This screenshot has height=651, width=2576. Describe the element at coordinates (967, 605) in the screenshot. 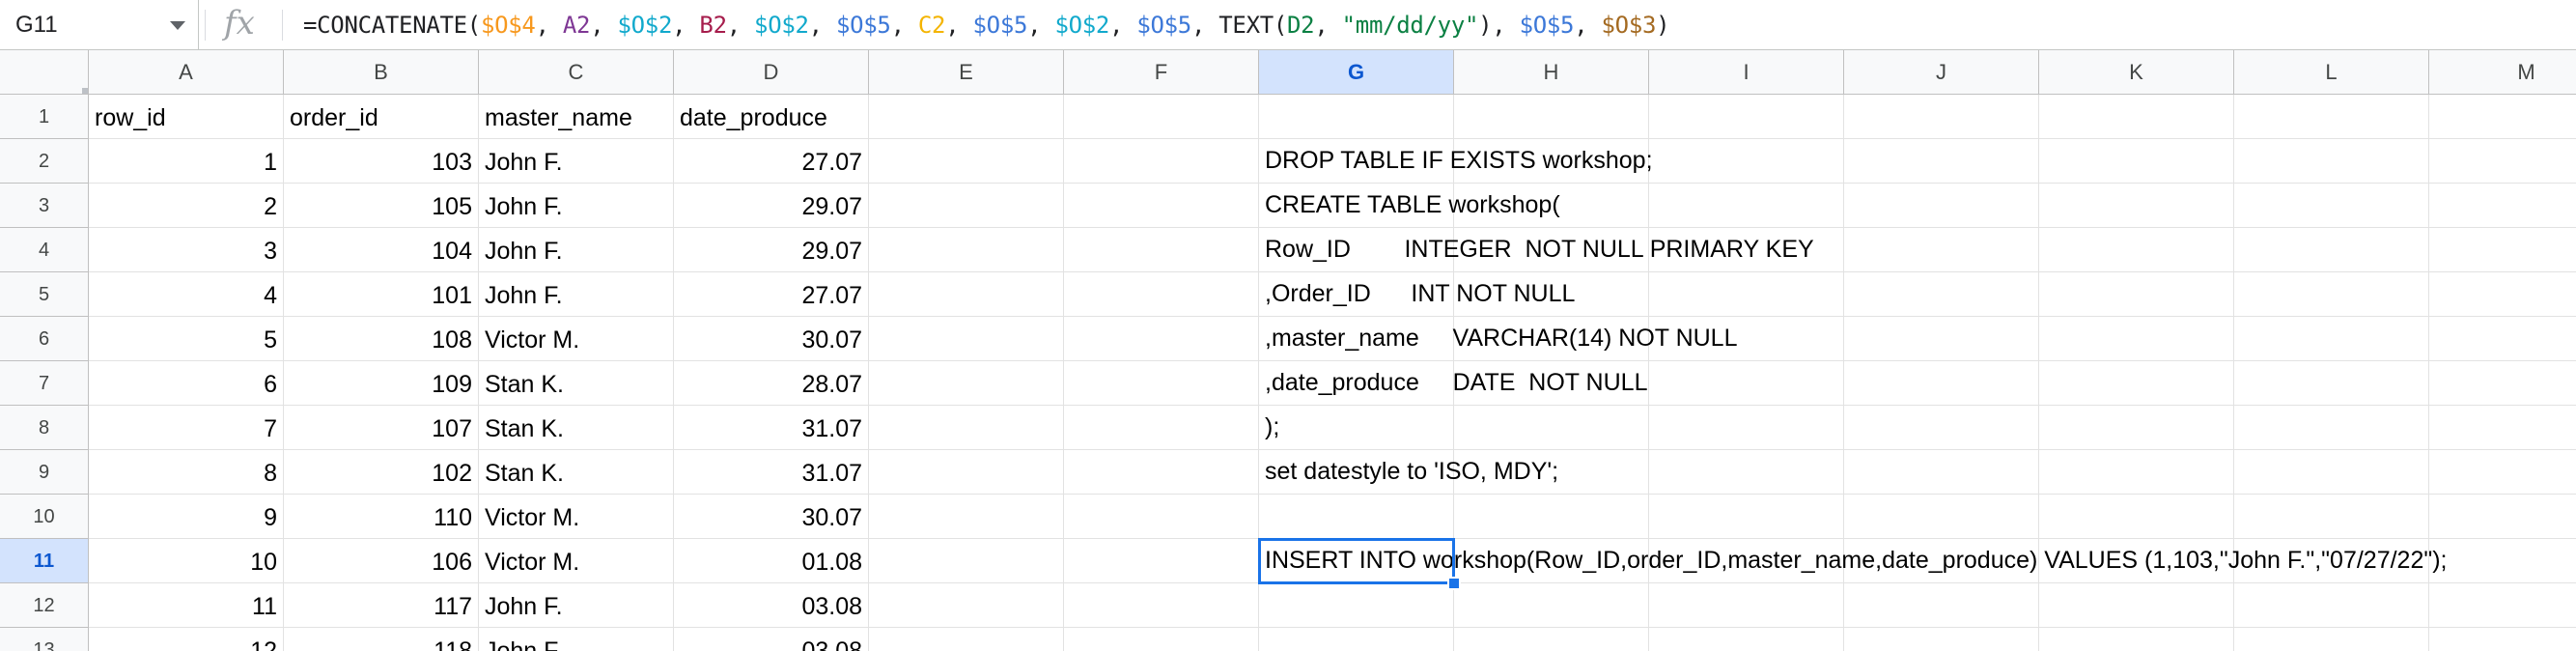

I see `cell-e12` at that location.